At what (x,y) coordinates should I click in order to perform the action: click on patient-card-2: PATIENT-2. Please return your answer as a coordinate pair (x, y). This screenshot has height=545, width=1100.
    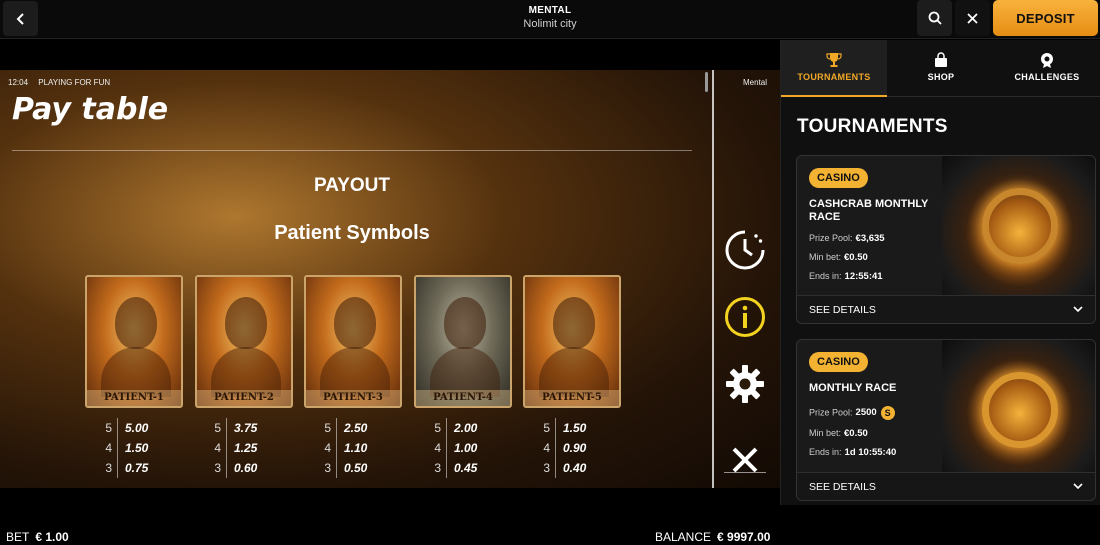
    Looking at the image, I should click on (244, 341).